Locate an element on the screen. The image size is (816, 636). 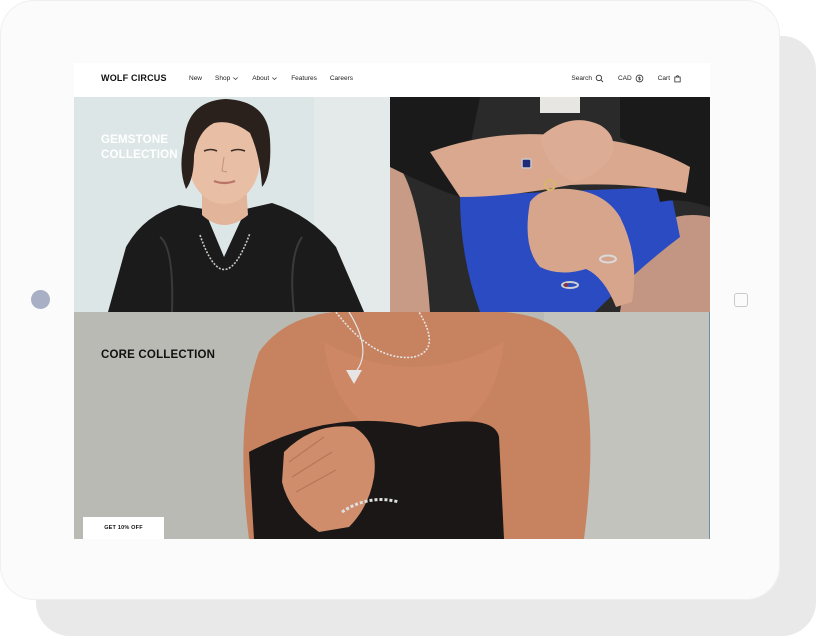
search-button: Search is located at coordinates (587, 78).